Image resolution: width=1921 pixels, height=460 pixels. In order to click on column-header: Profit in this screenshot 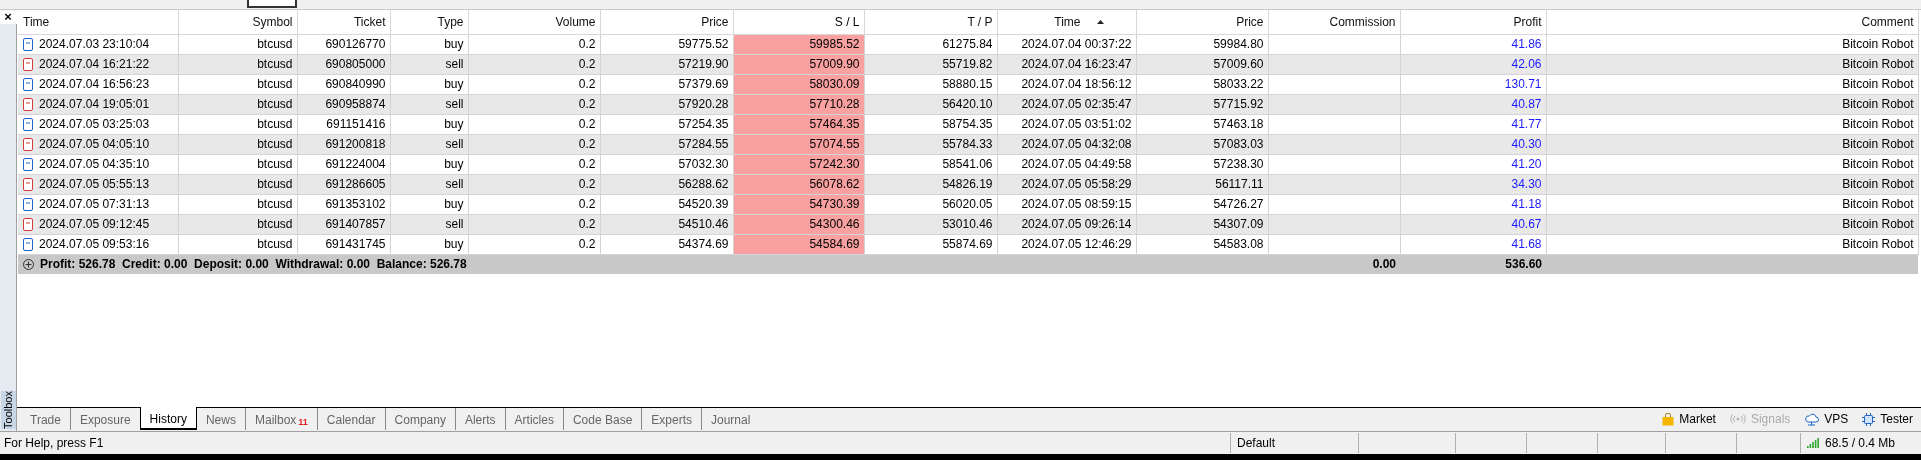, I will do `click(1527, 21)`.